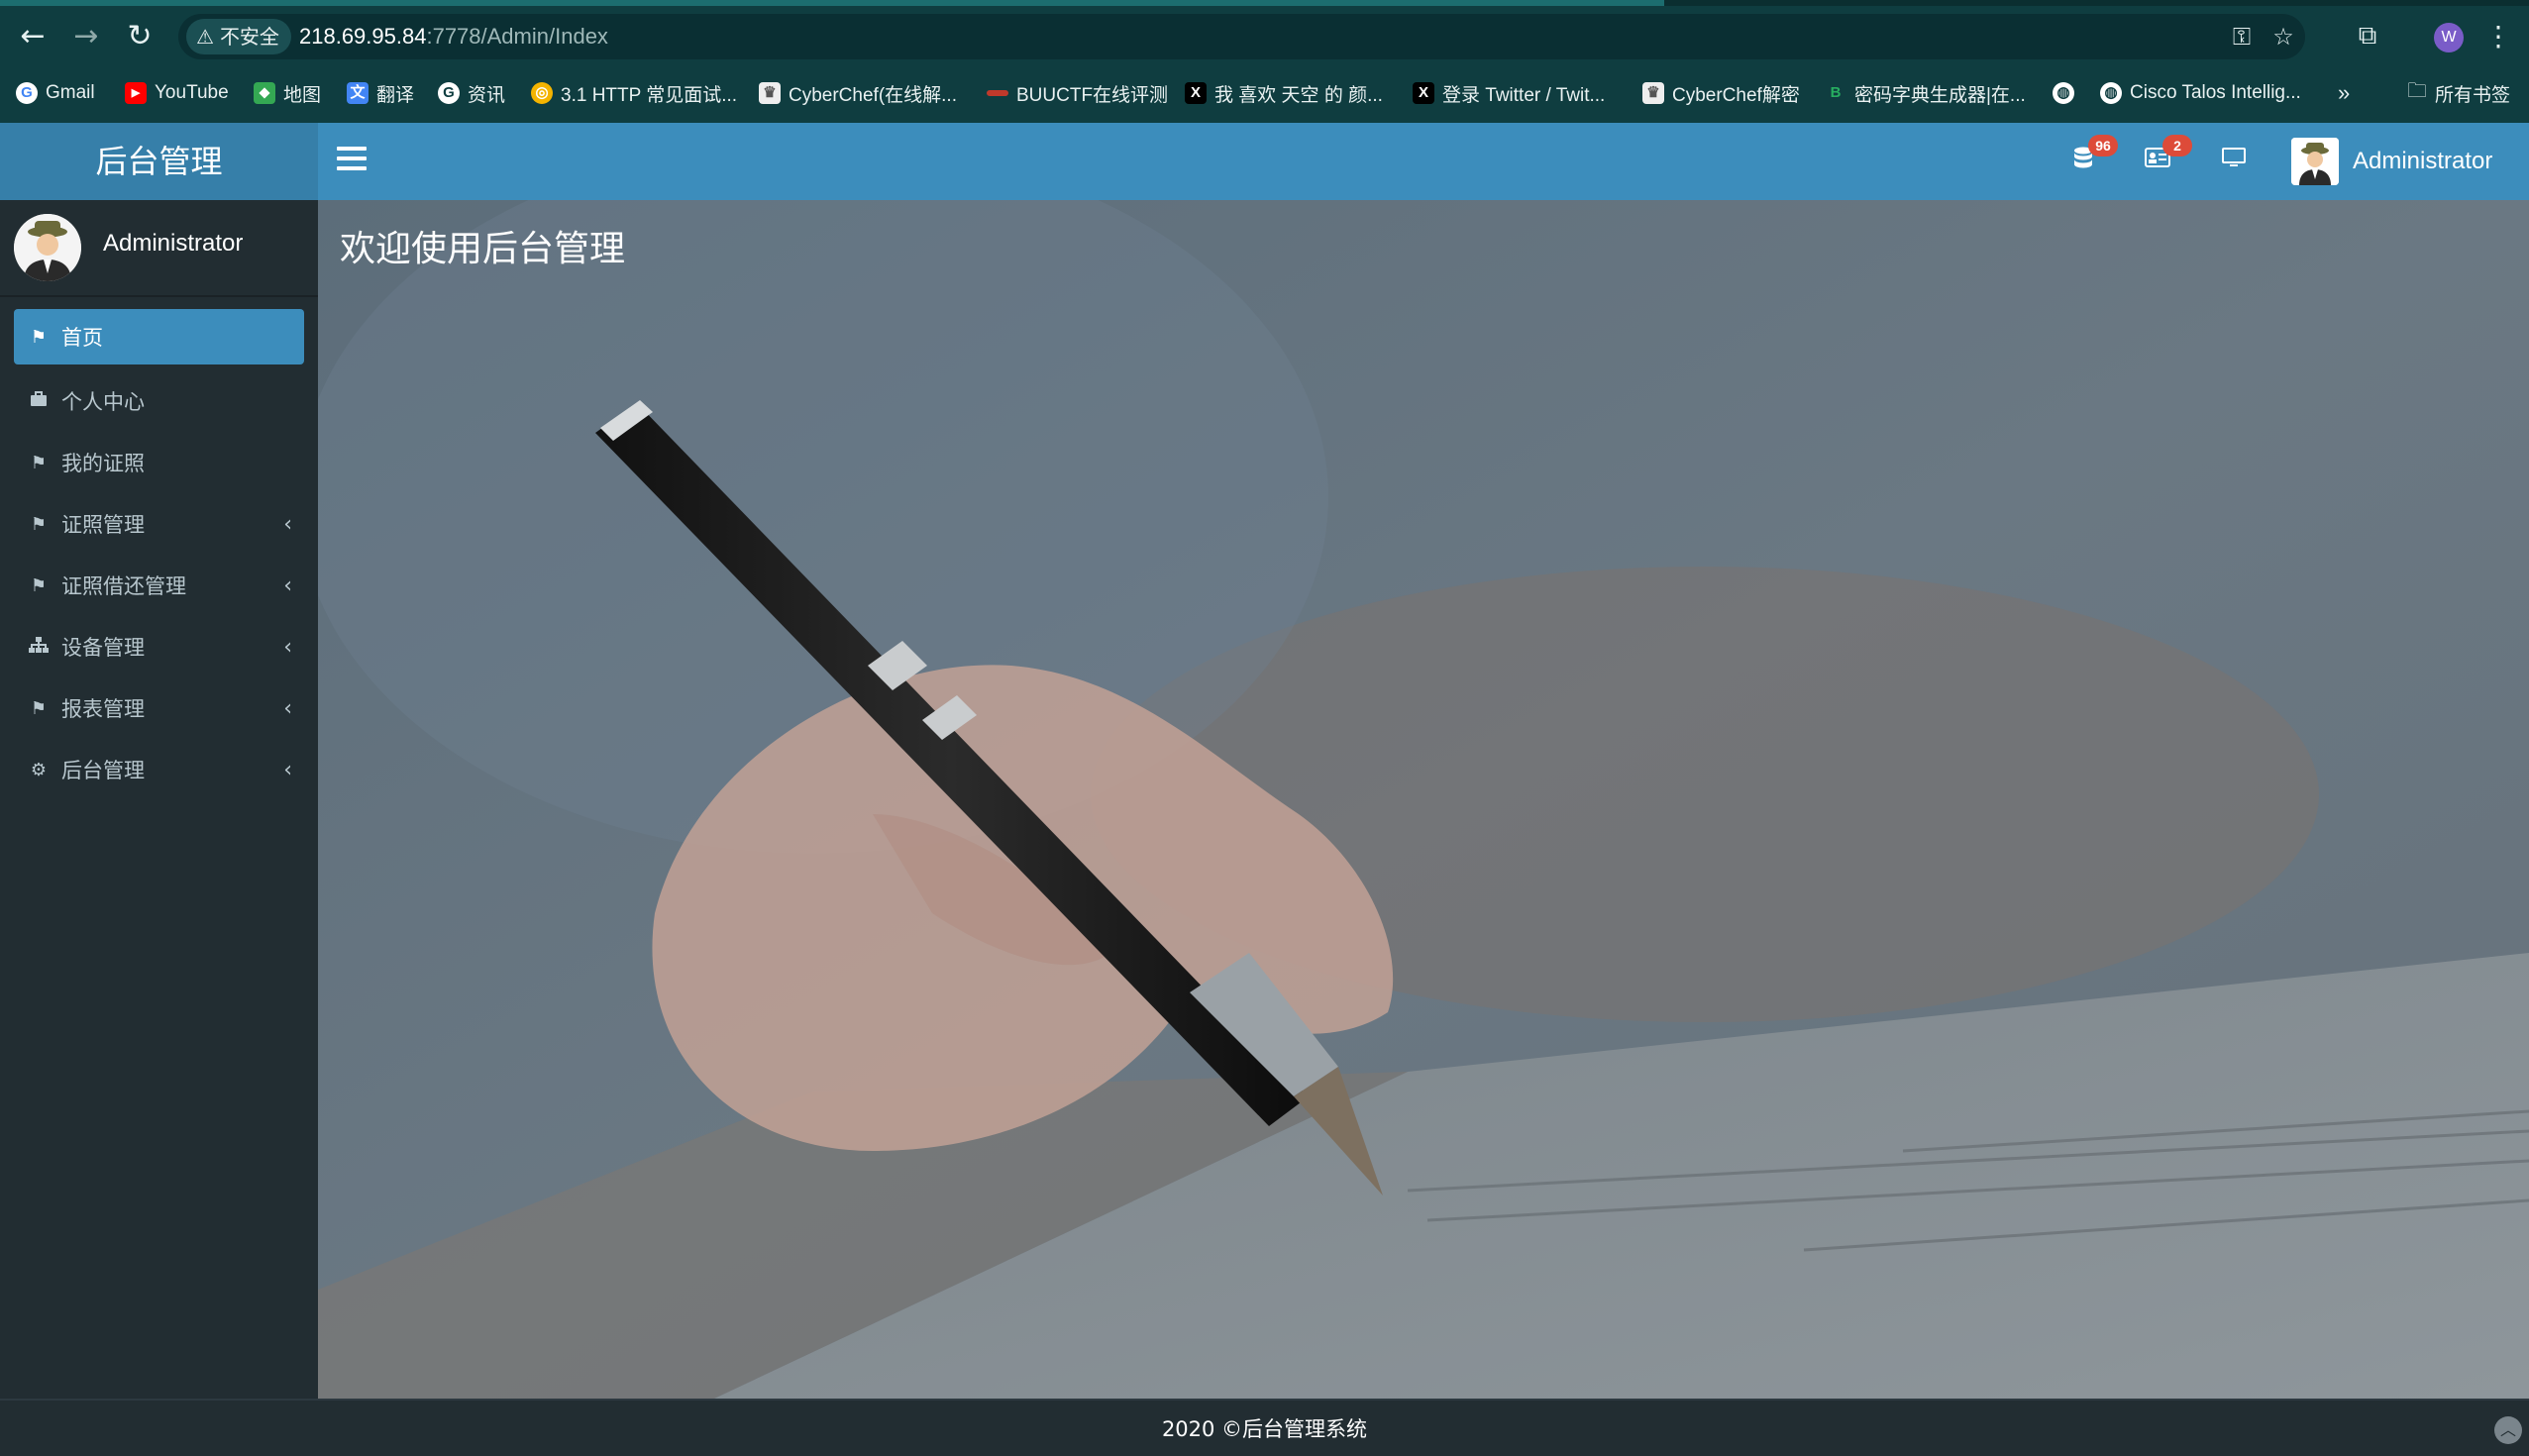 The width and height of the screenshot is (2529, 1456). What do you see at coordinates (103, 709) in the screenshot?
I see `sidebar-item-label: 报表管理` at bounding box center [103, 709].